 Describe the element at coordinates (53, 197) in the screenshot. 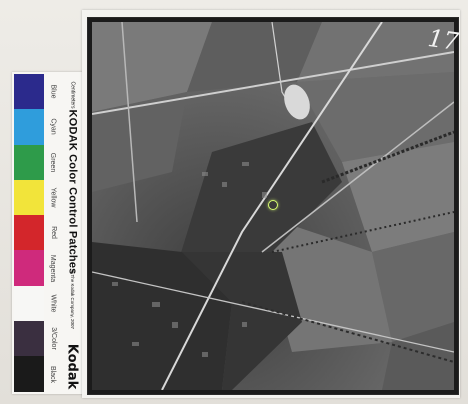

I see `patch-label: Yellow` at that location.